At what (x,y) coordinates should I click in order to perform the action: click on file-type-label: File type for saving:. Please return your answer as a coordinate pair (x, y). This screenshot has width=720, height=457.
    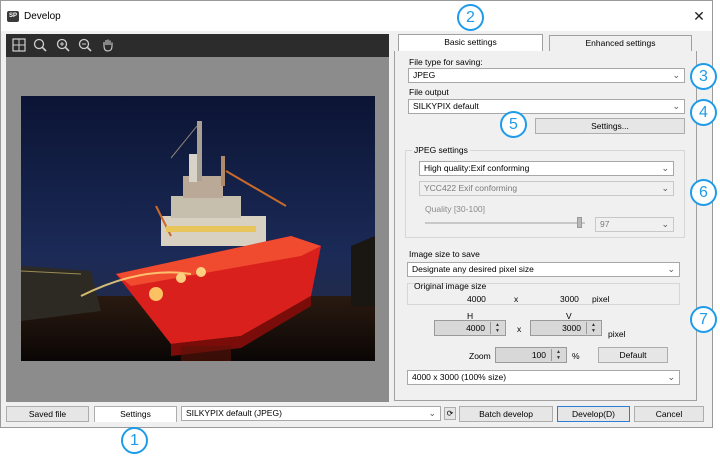
    Looking at the image, I should click on (446, 62).